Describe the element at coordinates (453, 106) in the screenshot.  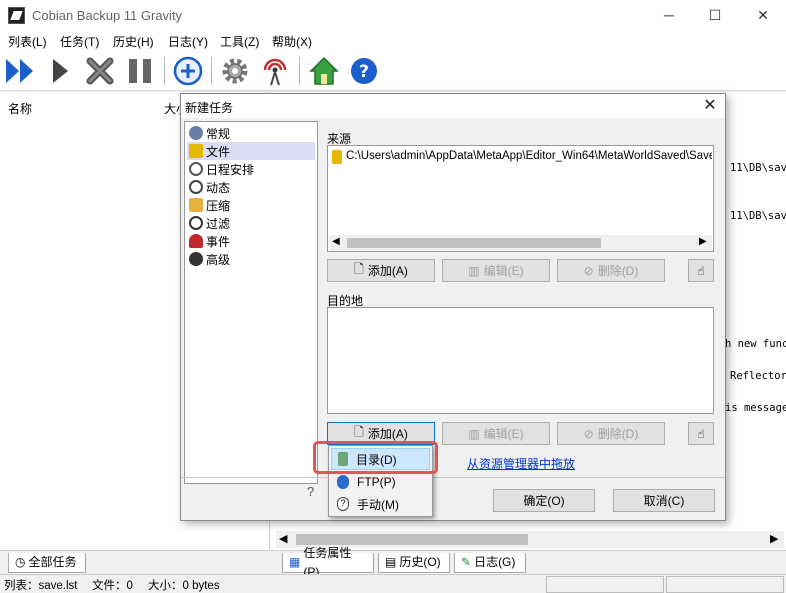
I see `dialog-title-bar: 新建任务 ✕` at that location.